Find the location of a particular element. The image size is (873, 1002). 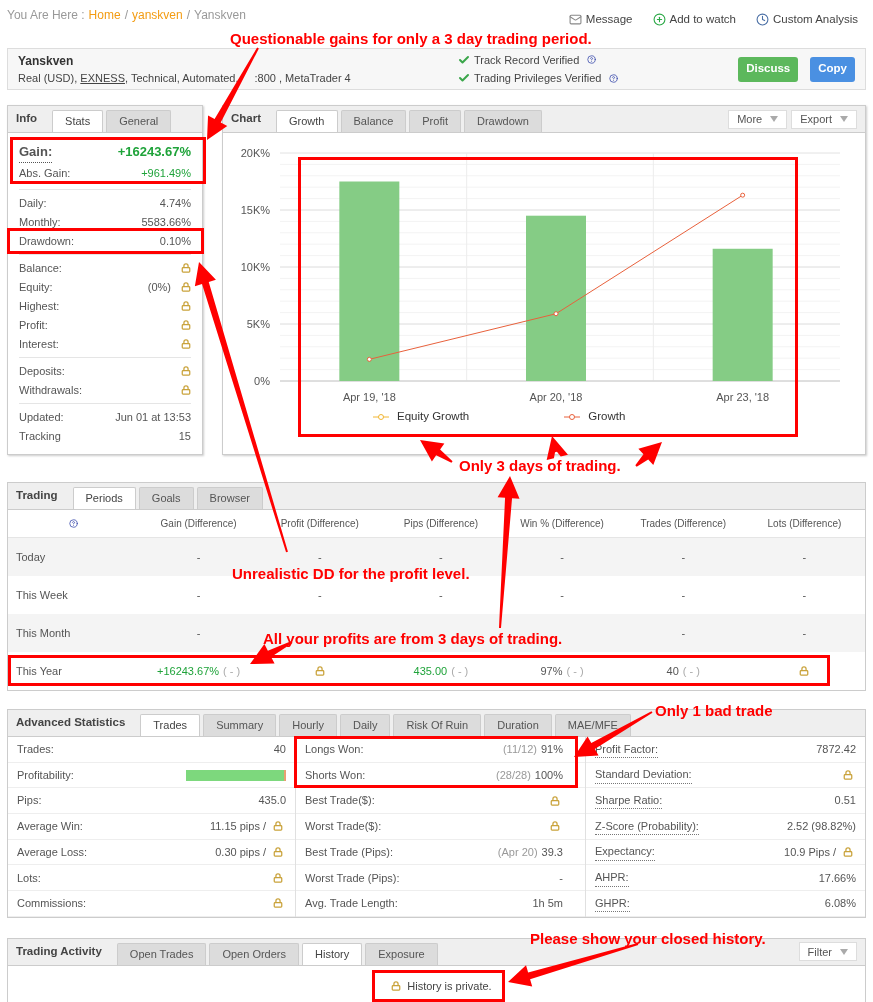

tab: Balance is located at coordinates (373, 121).